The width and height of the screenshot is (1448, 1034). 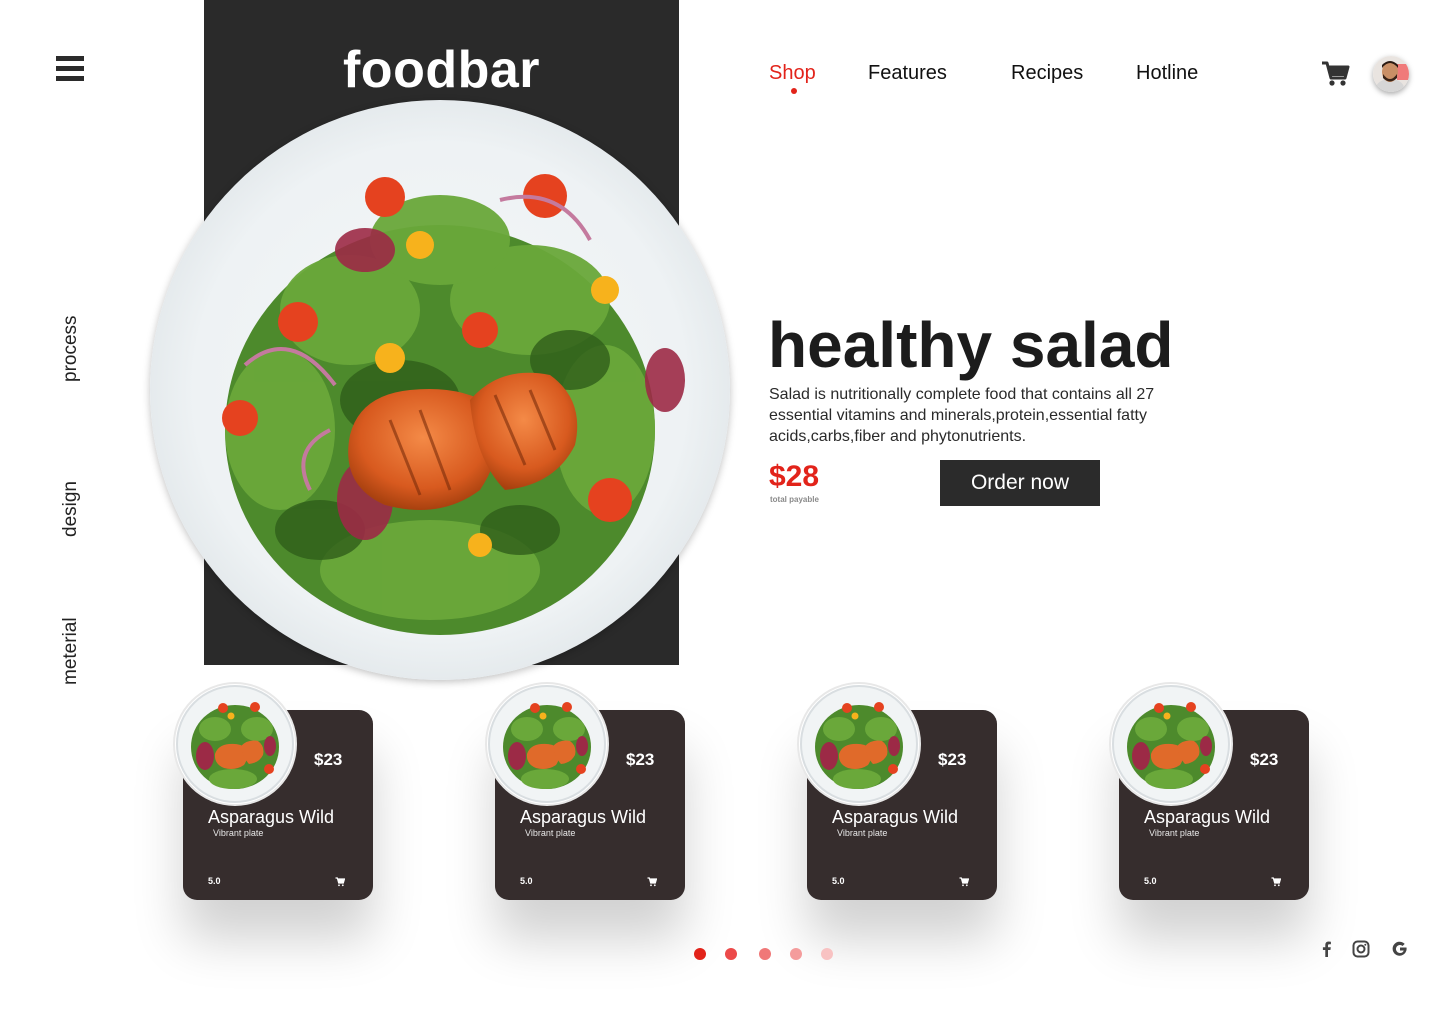 What do you see at coordinates (1391, 74) in the screenshot?
I see `avatar` at bounding box center [1391, 74].